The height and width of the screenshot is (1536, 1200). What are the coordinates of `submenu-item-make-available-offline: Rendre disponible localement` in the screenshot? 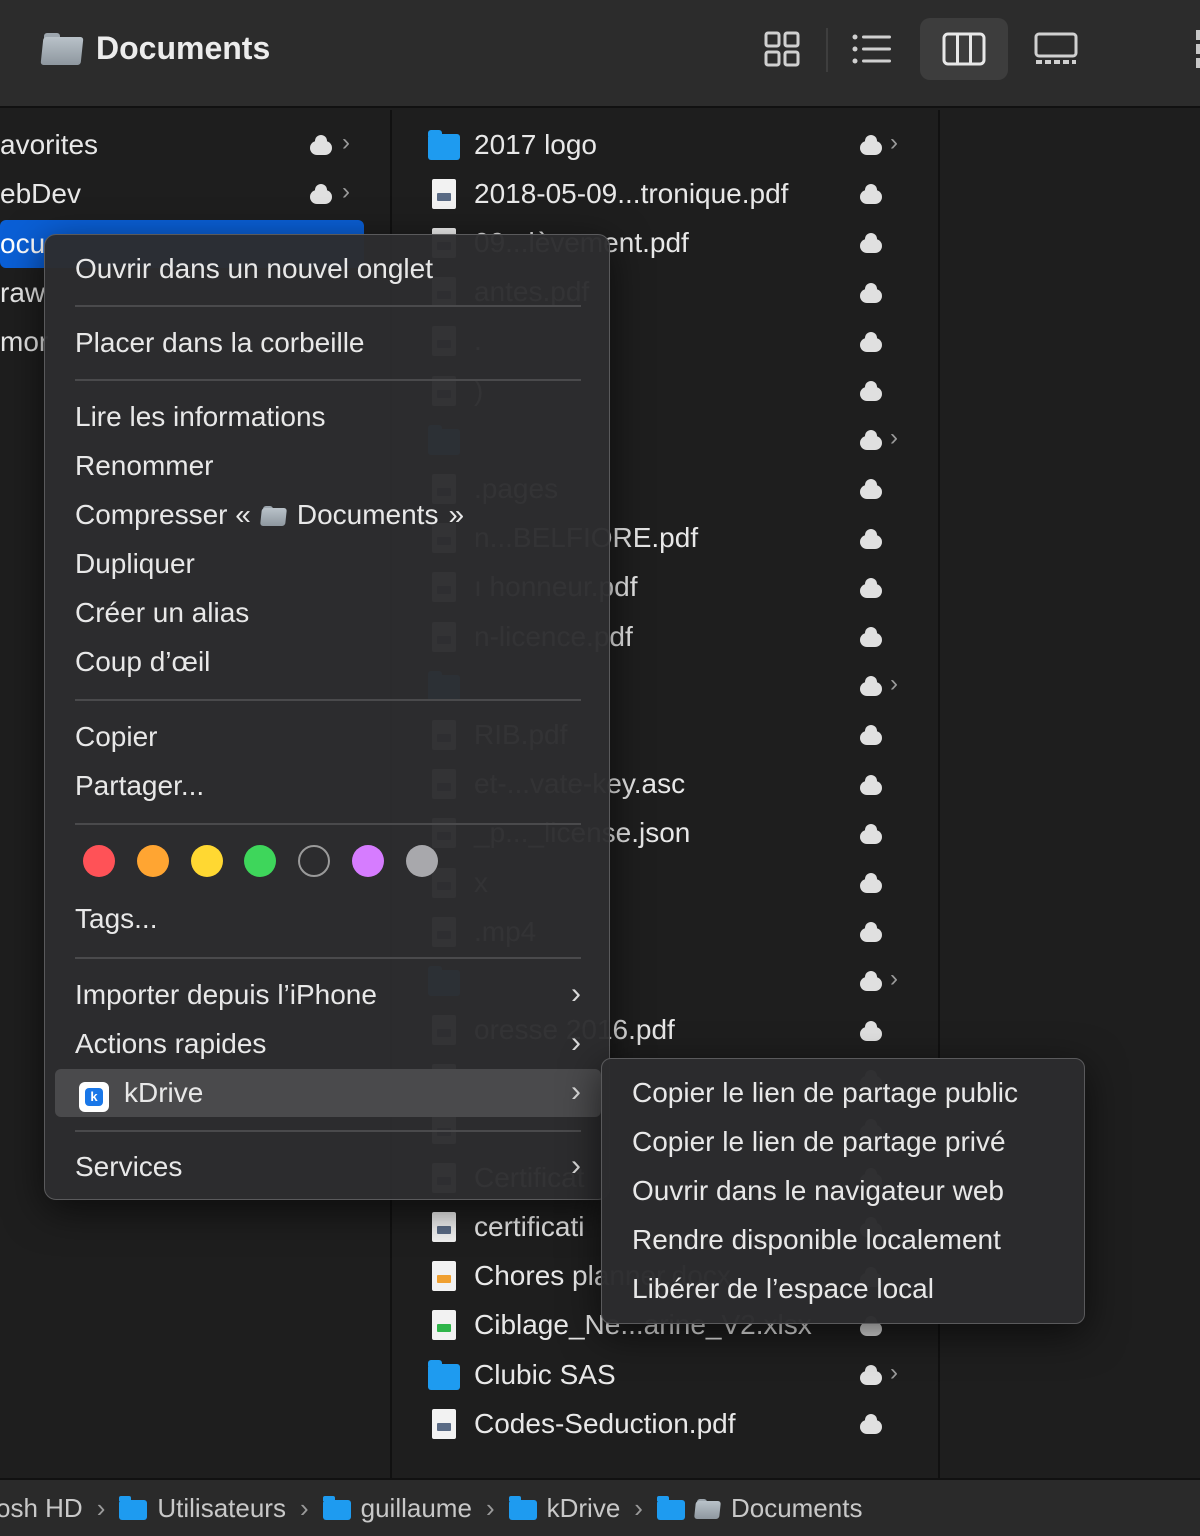 It's located at (816, 1240).